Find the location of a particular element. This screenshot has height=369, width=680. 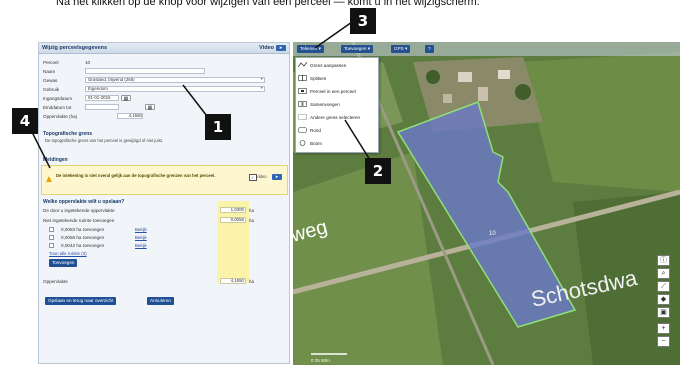

gps-button: GPS ▾ is located at coordinates (401, 49).